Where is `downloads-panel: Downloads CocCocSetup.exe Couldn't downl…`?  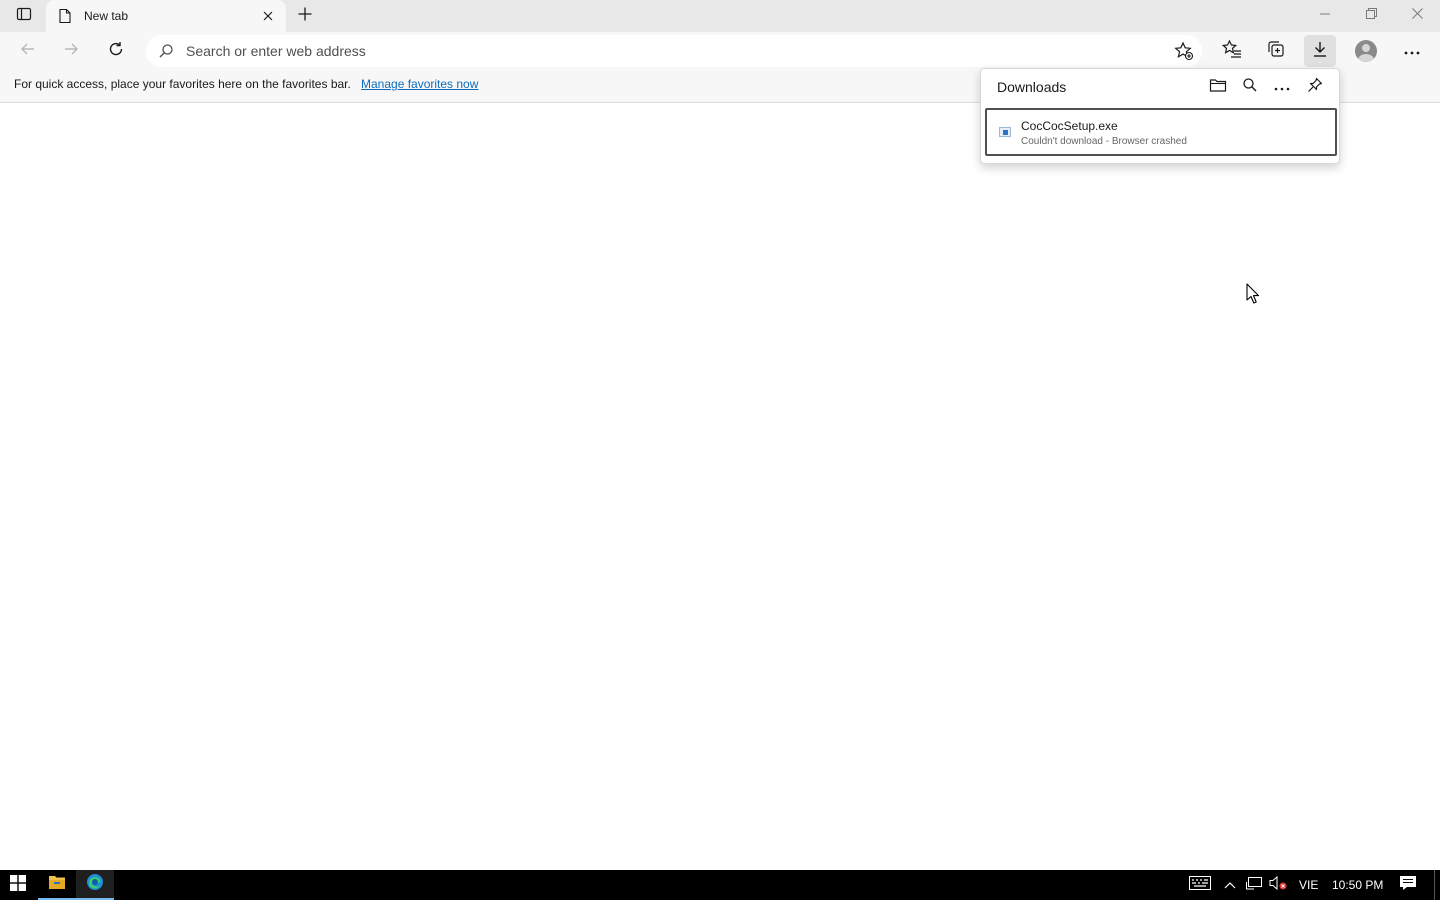 downloads-panel: Downloads CocCocSetup.exe Couldn't downl… is located at coordinates (1160, 116).